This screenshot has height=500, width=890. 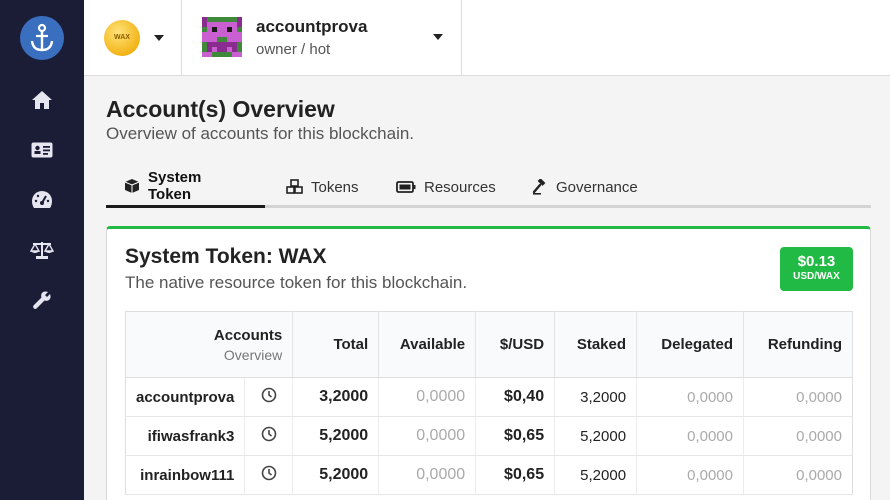 I want to click on header-accounts: Accounts Overview, so click(x=209, y=344).